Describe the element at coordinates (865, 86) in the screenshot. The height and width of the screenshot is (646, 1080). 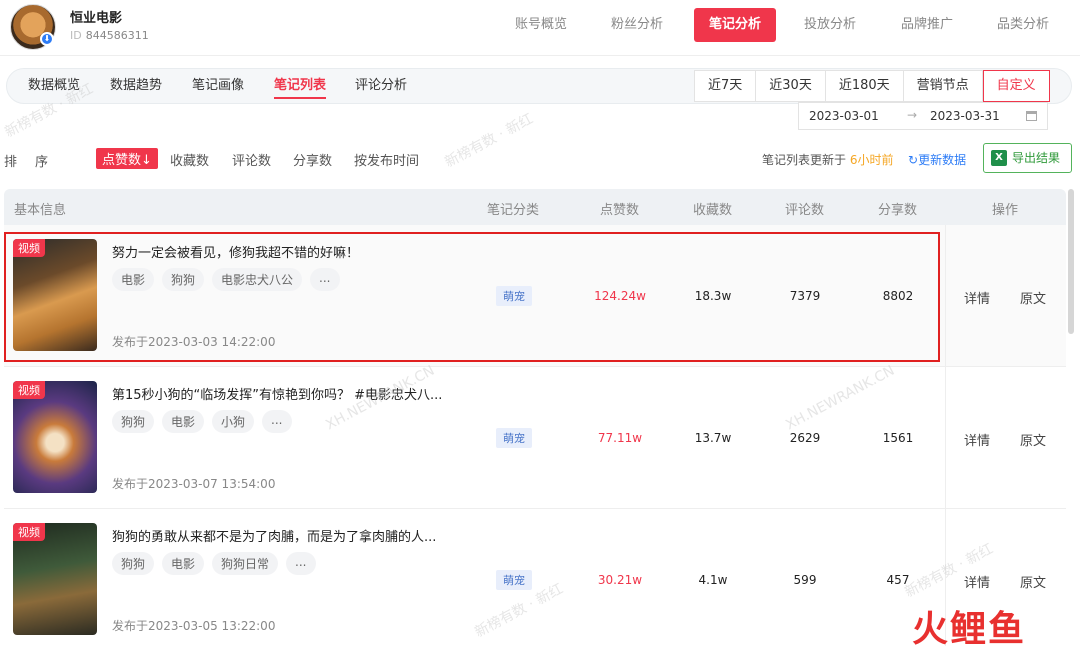
I see `range-180d-button: 近180天` at that location.